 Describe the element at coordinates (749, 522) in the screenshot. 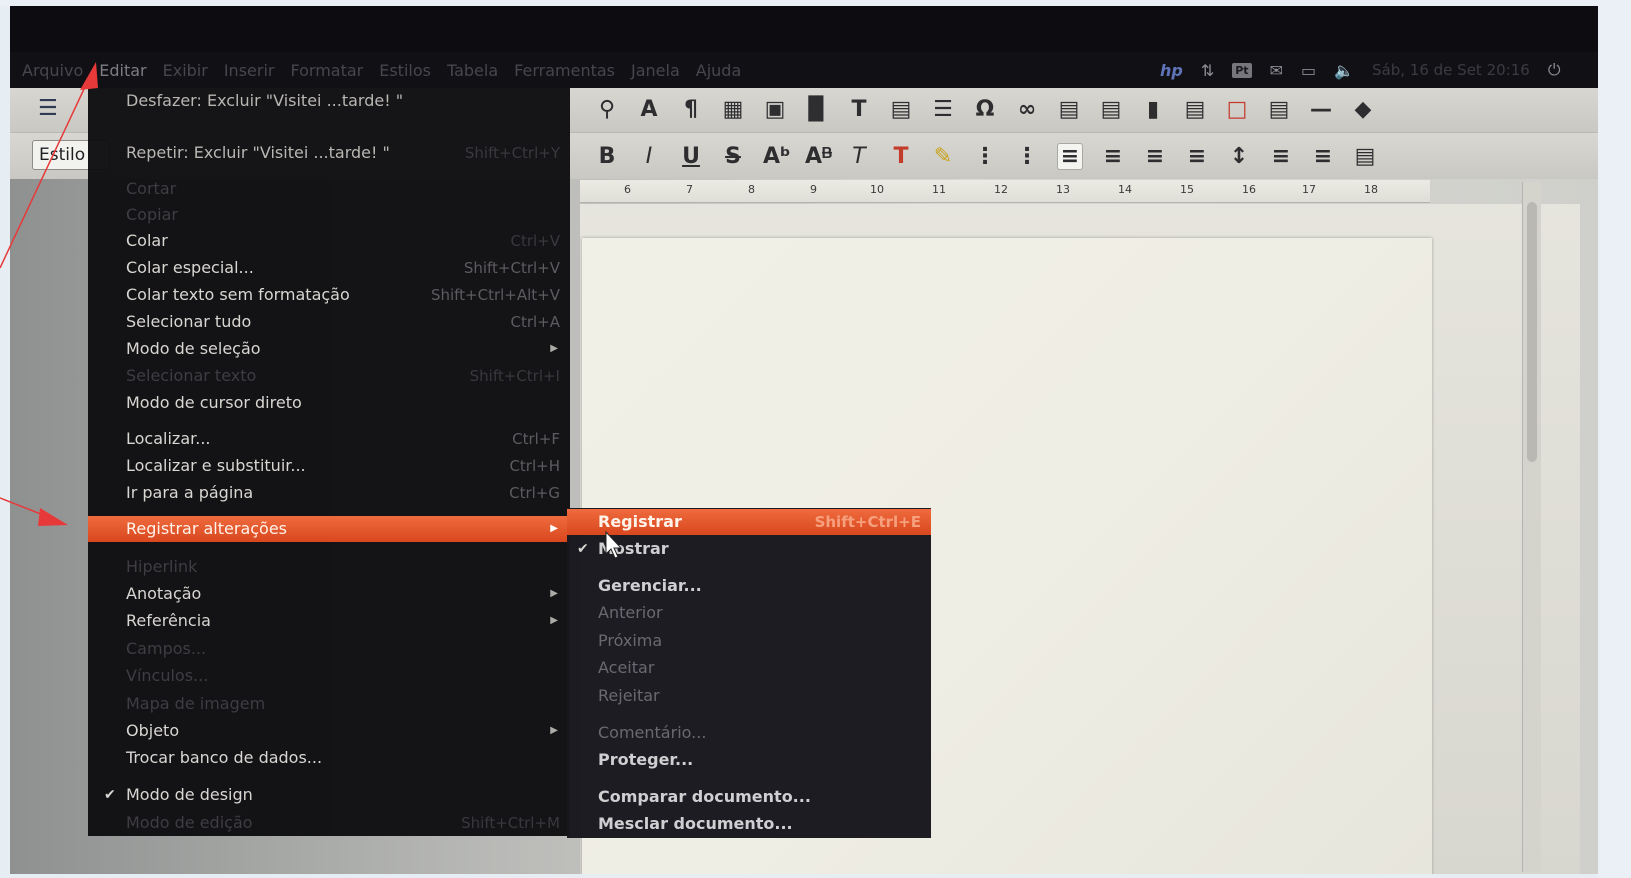

I see `track-record: Registrar Shift+Ctrl+E` at that location.